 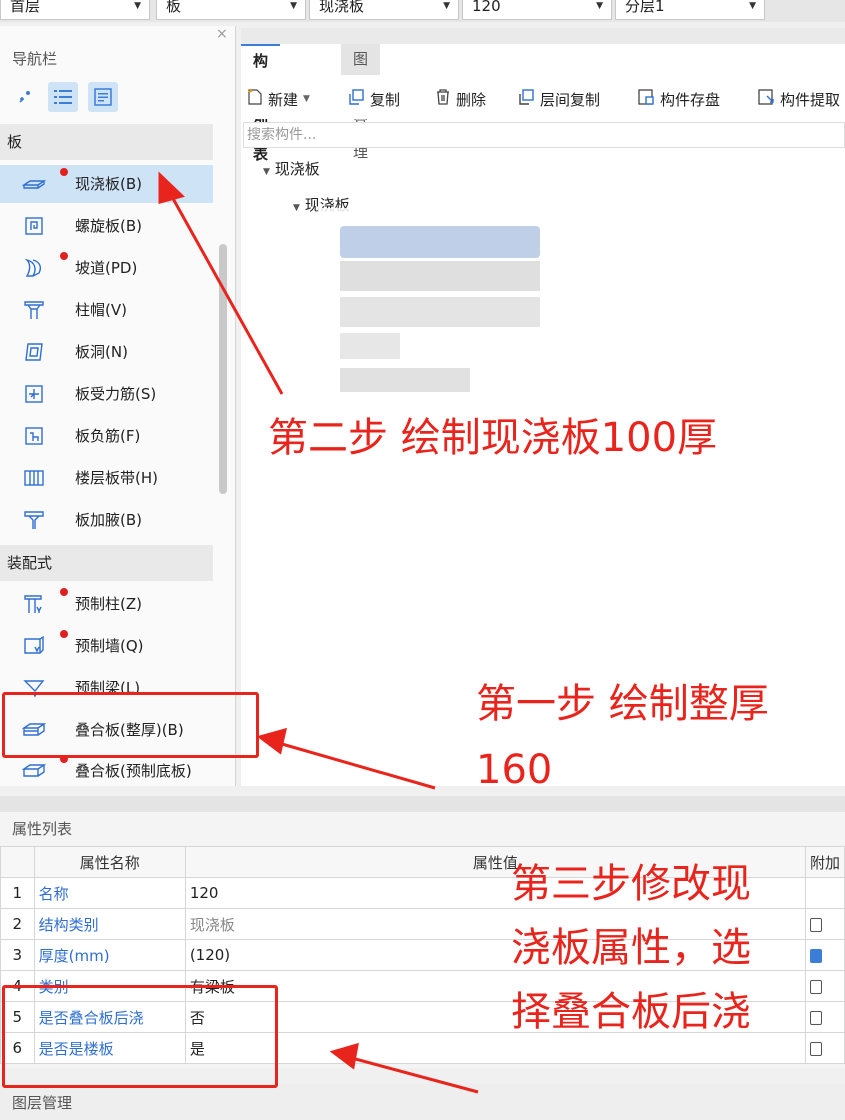 I want to click on arrow-to-composite-slab, so click(x=355, y=765).